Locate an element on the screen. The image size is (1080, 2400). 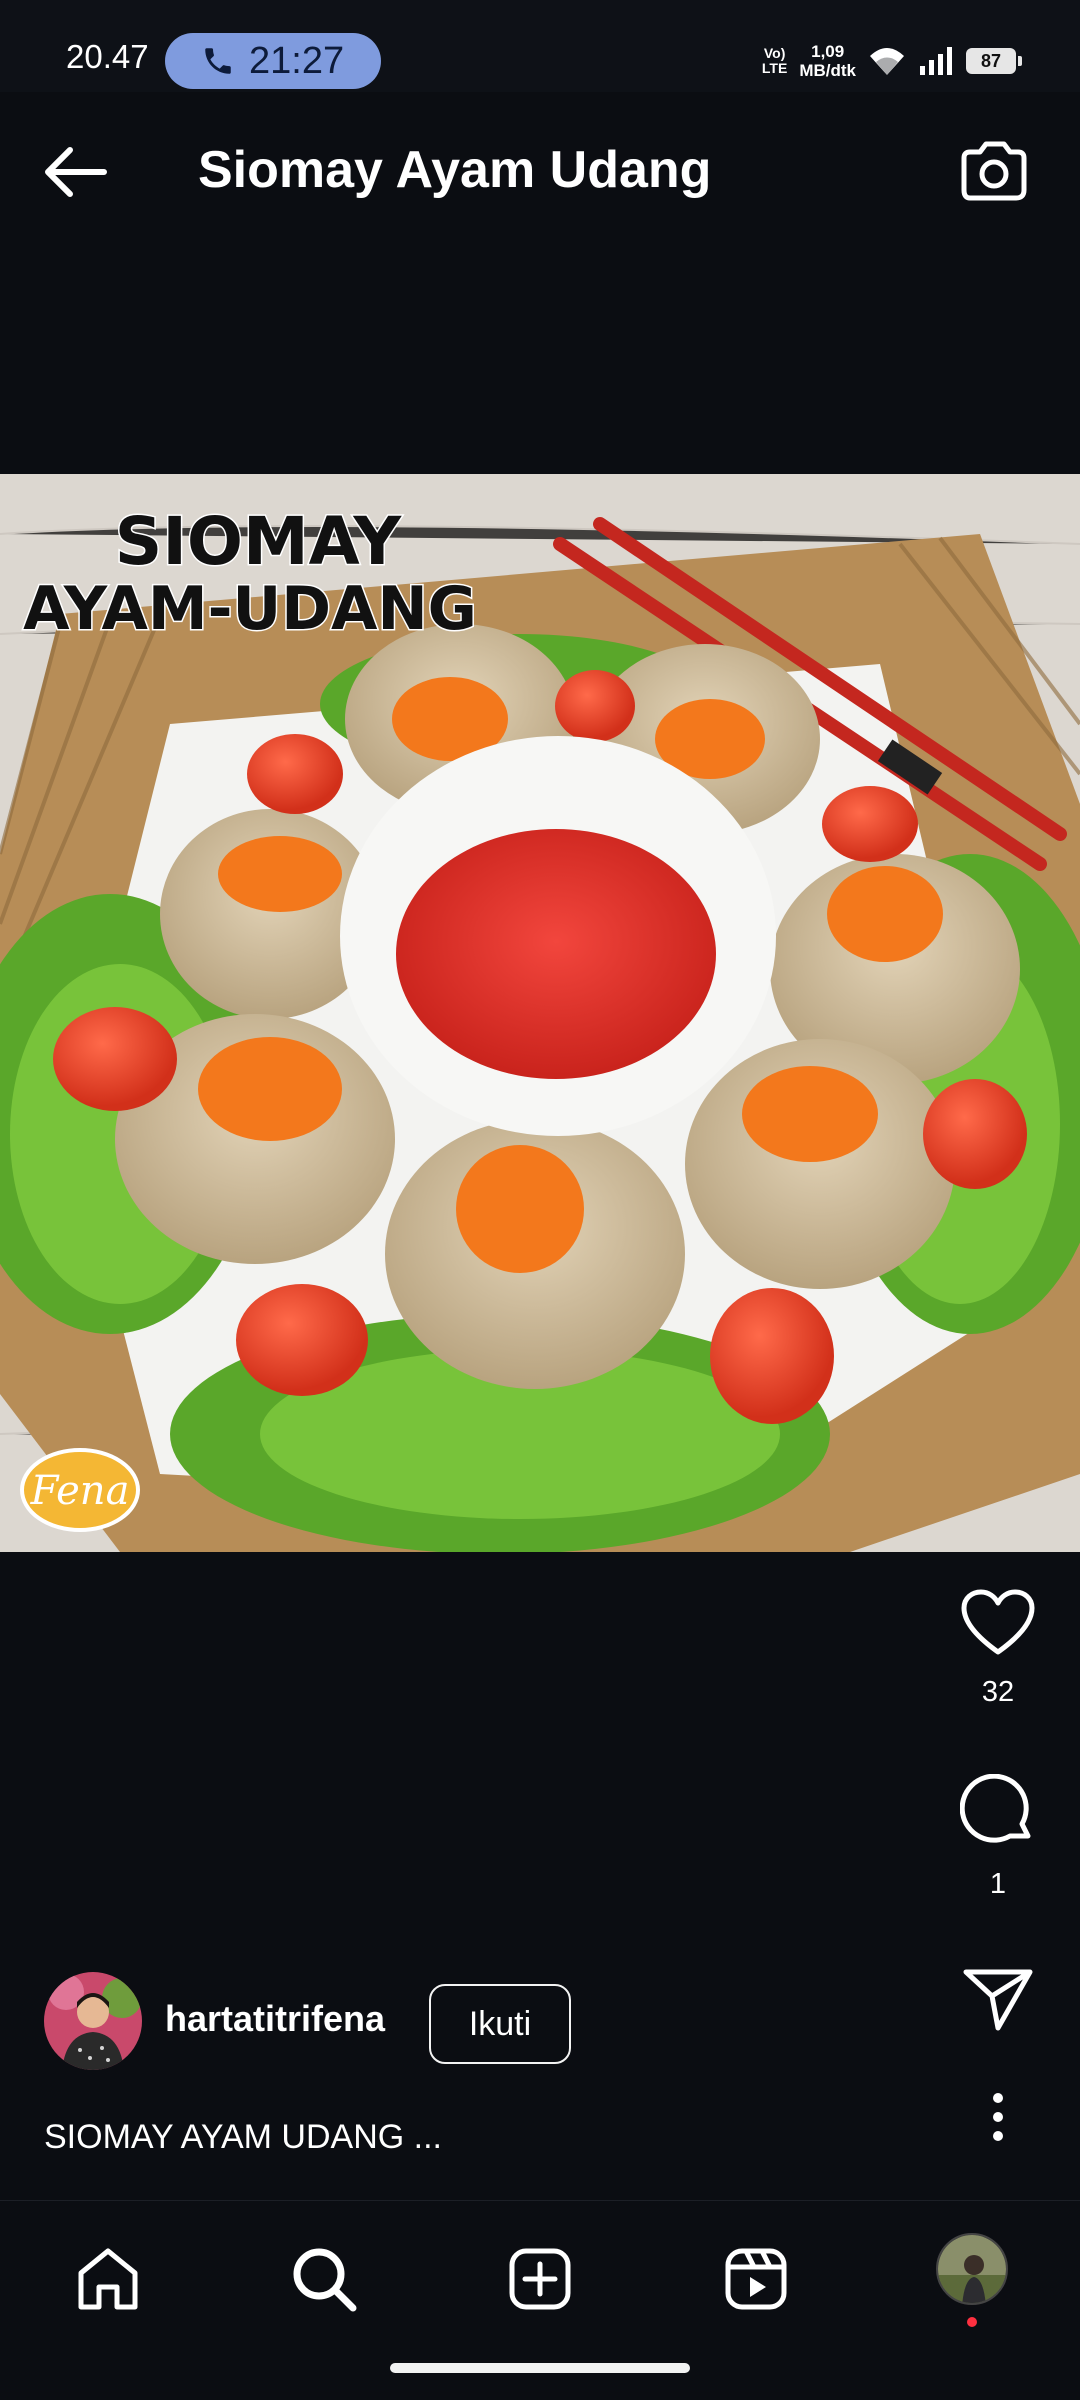
image-text-line2: AYAM-UDANG is located at coordinates (250, 609).